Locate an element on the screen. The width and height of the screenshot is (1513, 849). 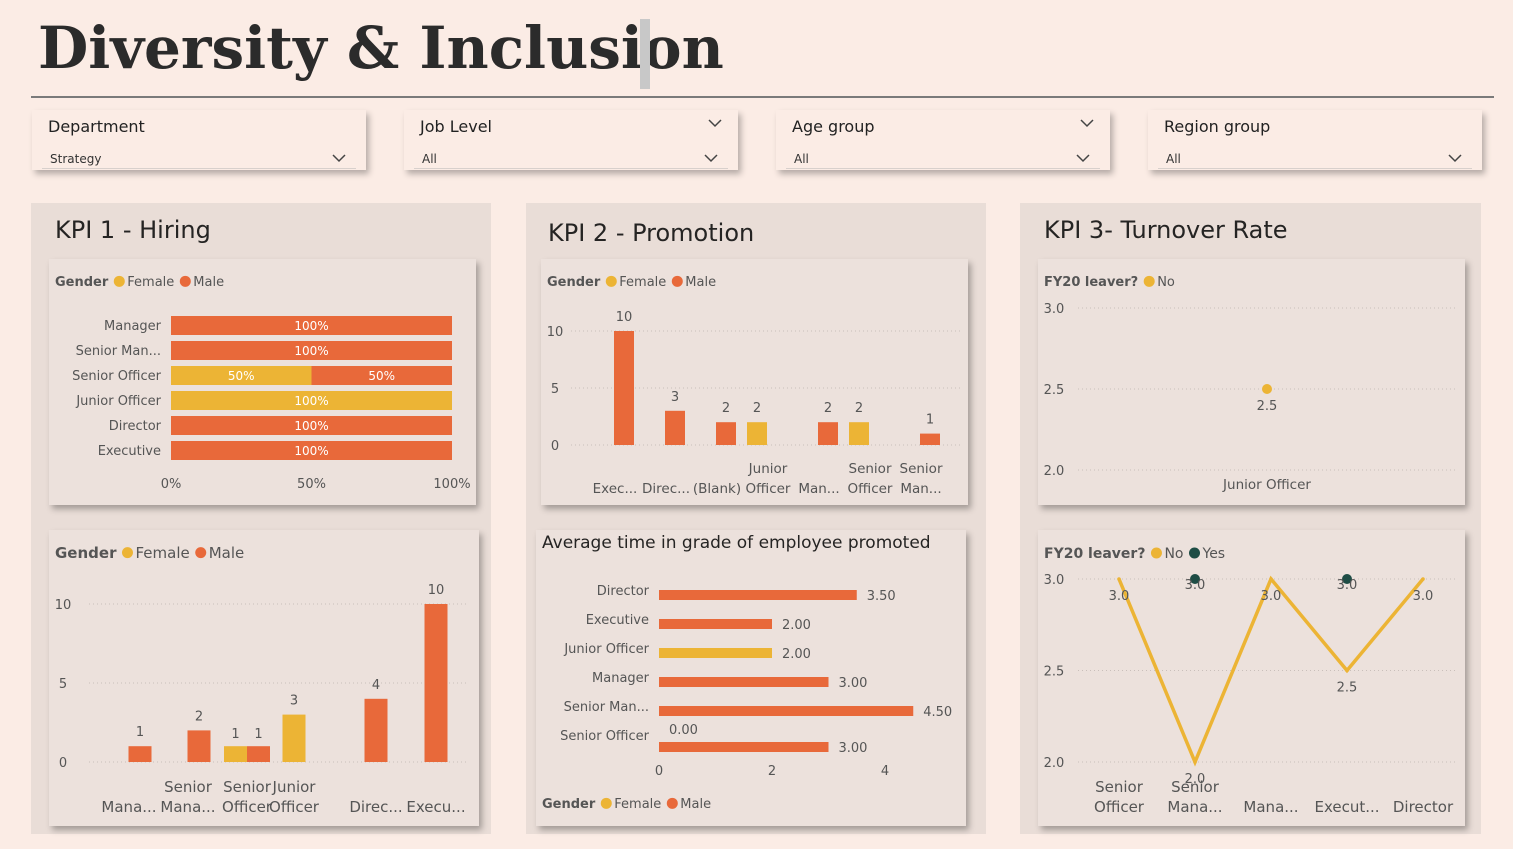
turnover-junior-chart: FY20 leaver? No 3.0 2.5 2.0 2.5 Junior Officer is located at coordinates (1251, 384).